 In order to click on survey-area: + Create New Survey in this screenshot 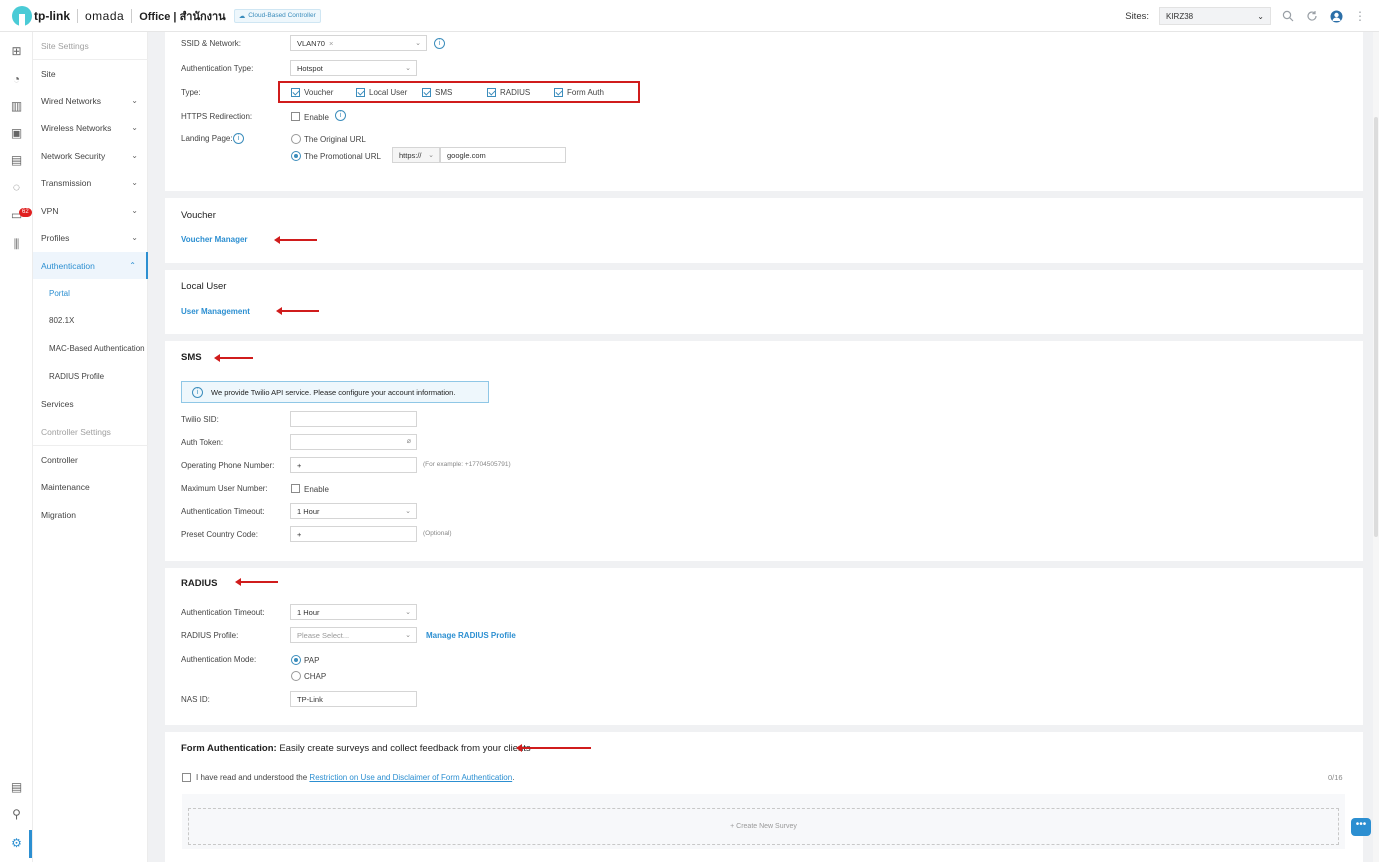, I will do `click(763, 821)`.